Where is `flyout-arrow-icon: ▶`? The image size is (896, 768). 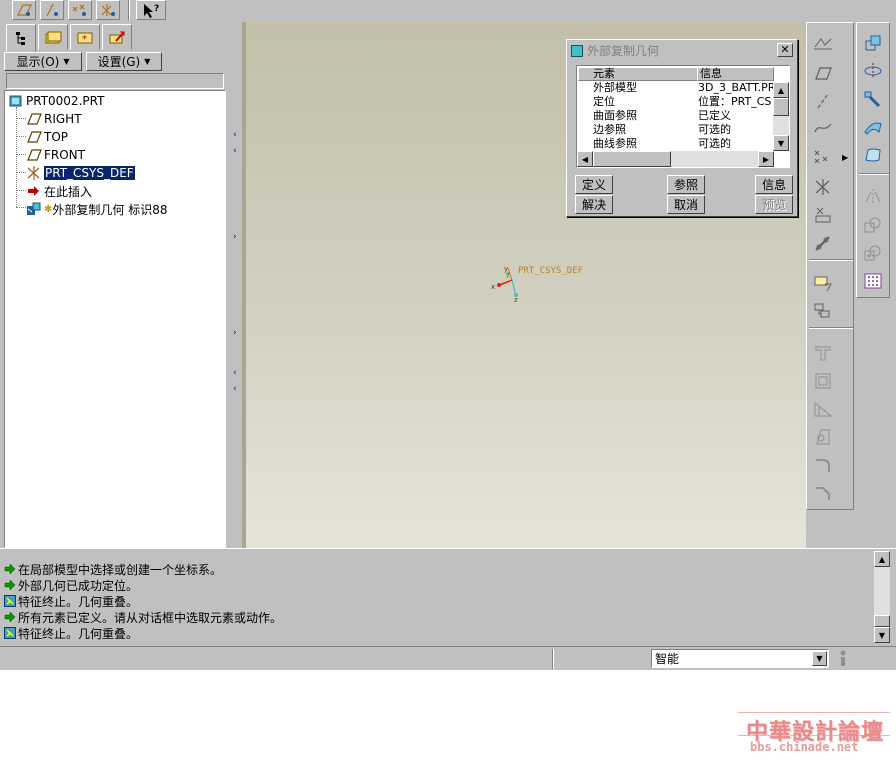 flyout-arrow-icon: ▶ is located at coordinates (845, 157).